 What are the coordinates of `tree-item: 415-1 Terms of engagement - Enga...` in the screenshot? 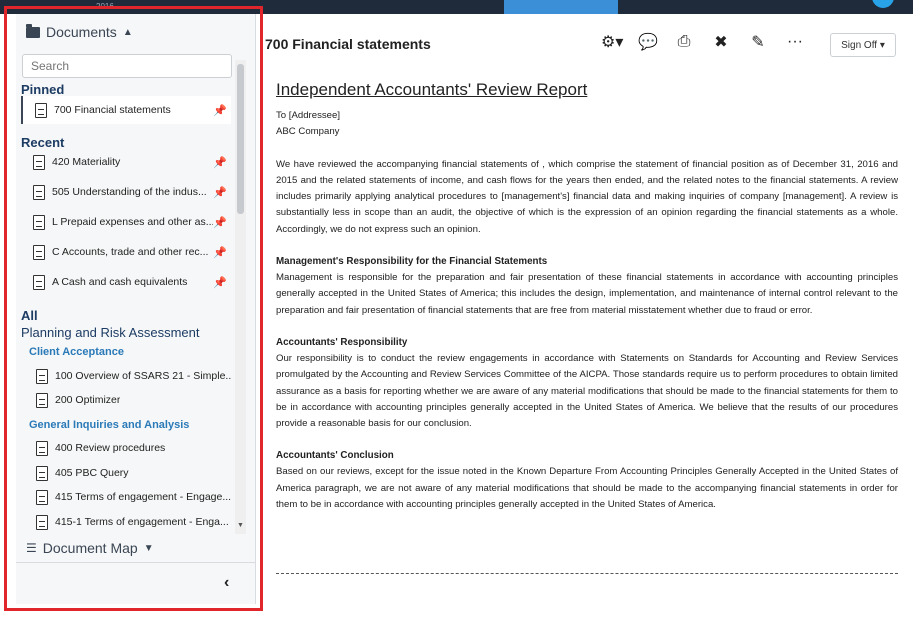 It's located at (133, 521).